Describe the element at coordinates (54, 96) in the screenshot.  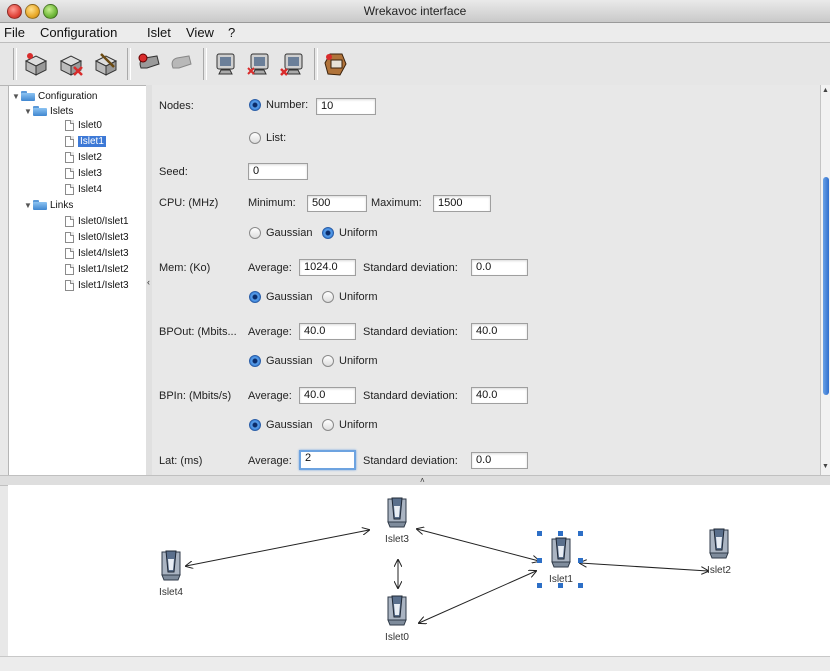
I see `tree-root-configuration: ▼ Configuration` at that location.